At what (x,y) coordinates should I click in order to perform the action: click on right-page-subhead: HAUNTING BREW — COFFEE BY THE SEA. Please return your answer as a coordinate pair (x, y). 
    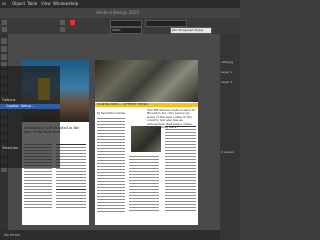
    Looking at the image, I should click on (122, 104).